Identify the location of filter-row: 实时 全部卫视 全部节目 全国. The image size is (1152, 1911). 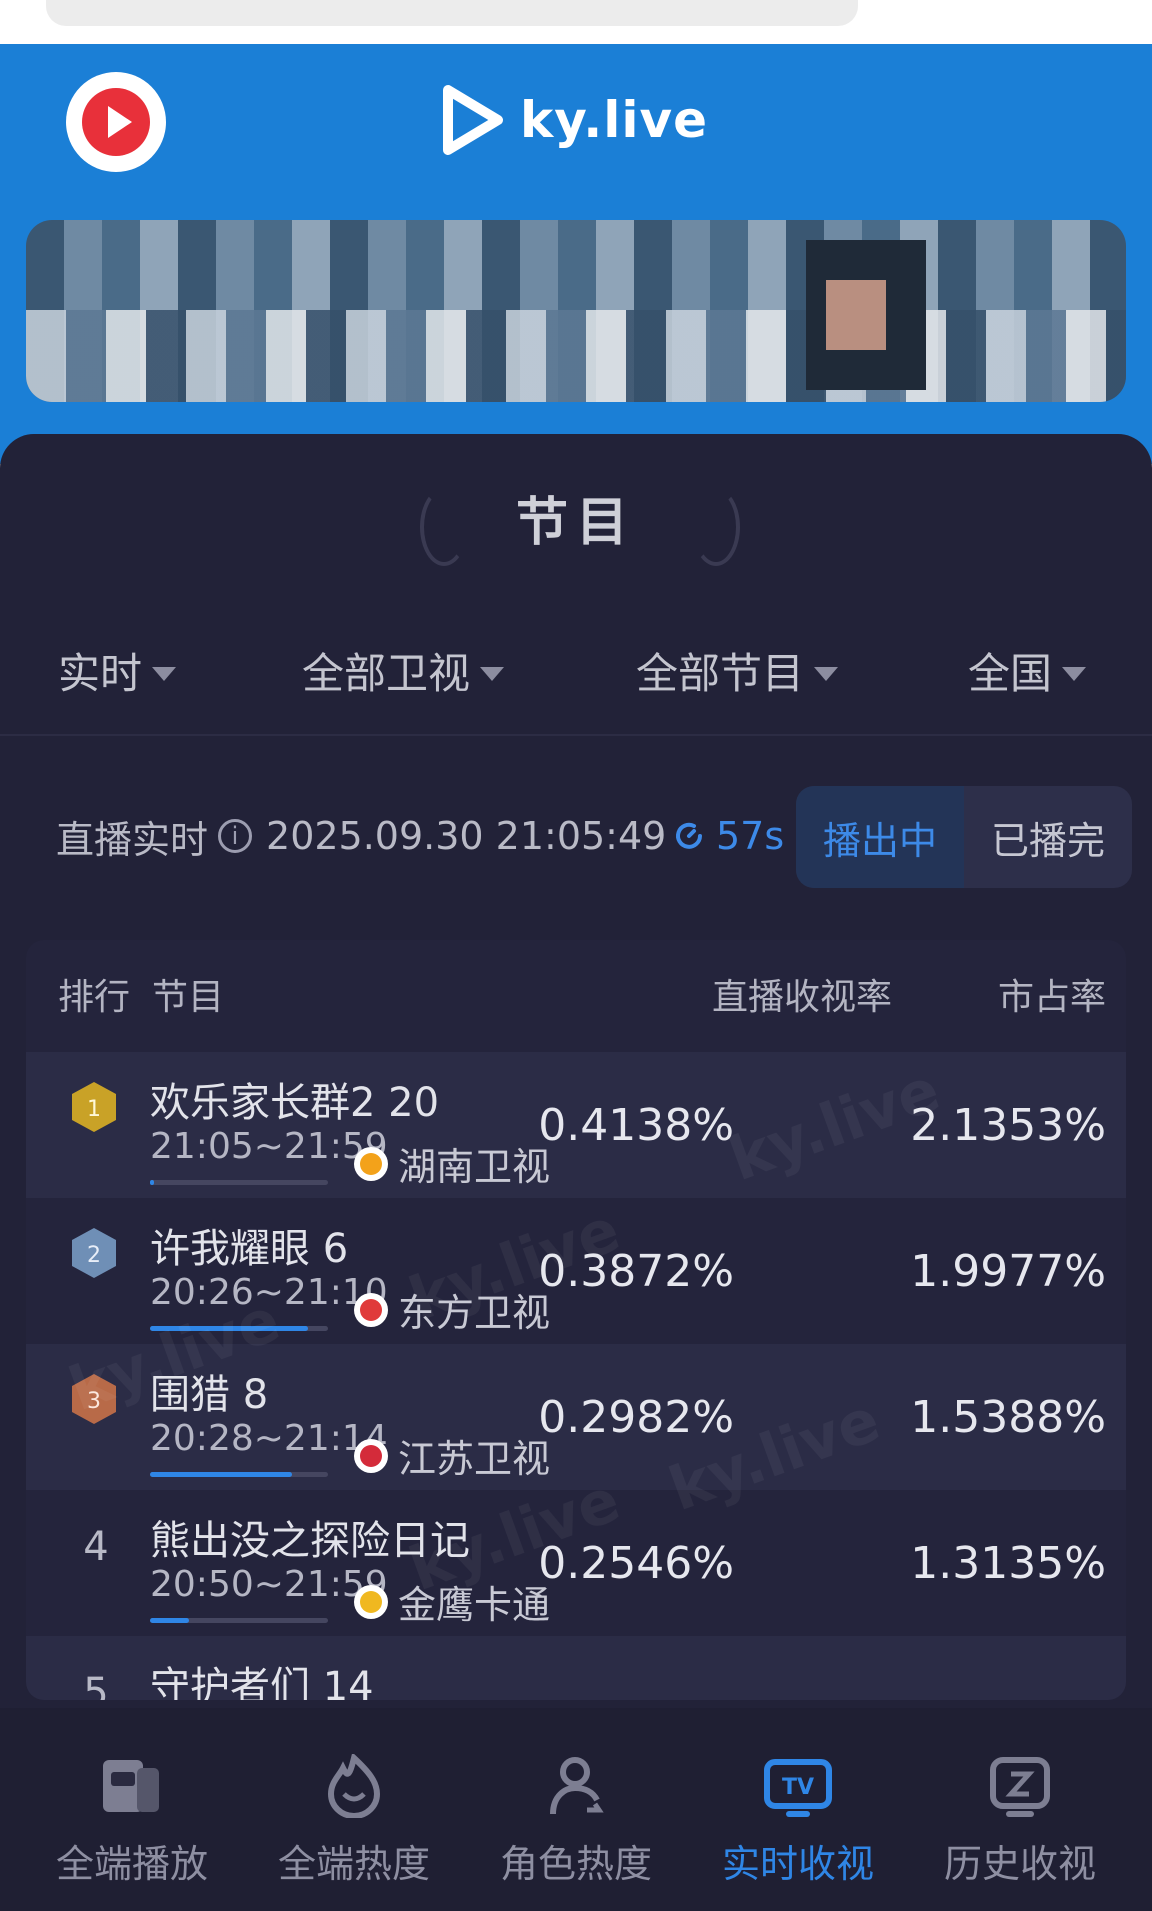
(576, 670).